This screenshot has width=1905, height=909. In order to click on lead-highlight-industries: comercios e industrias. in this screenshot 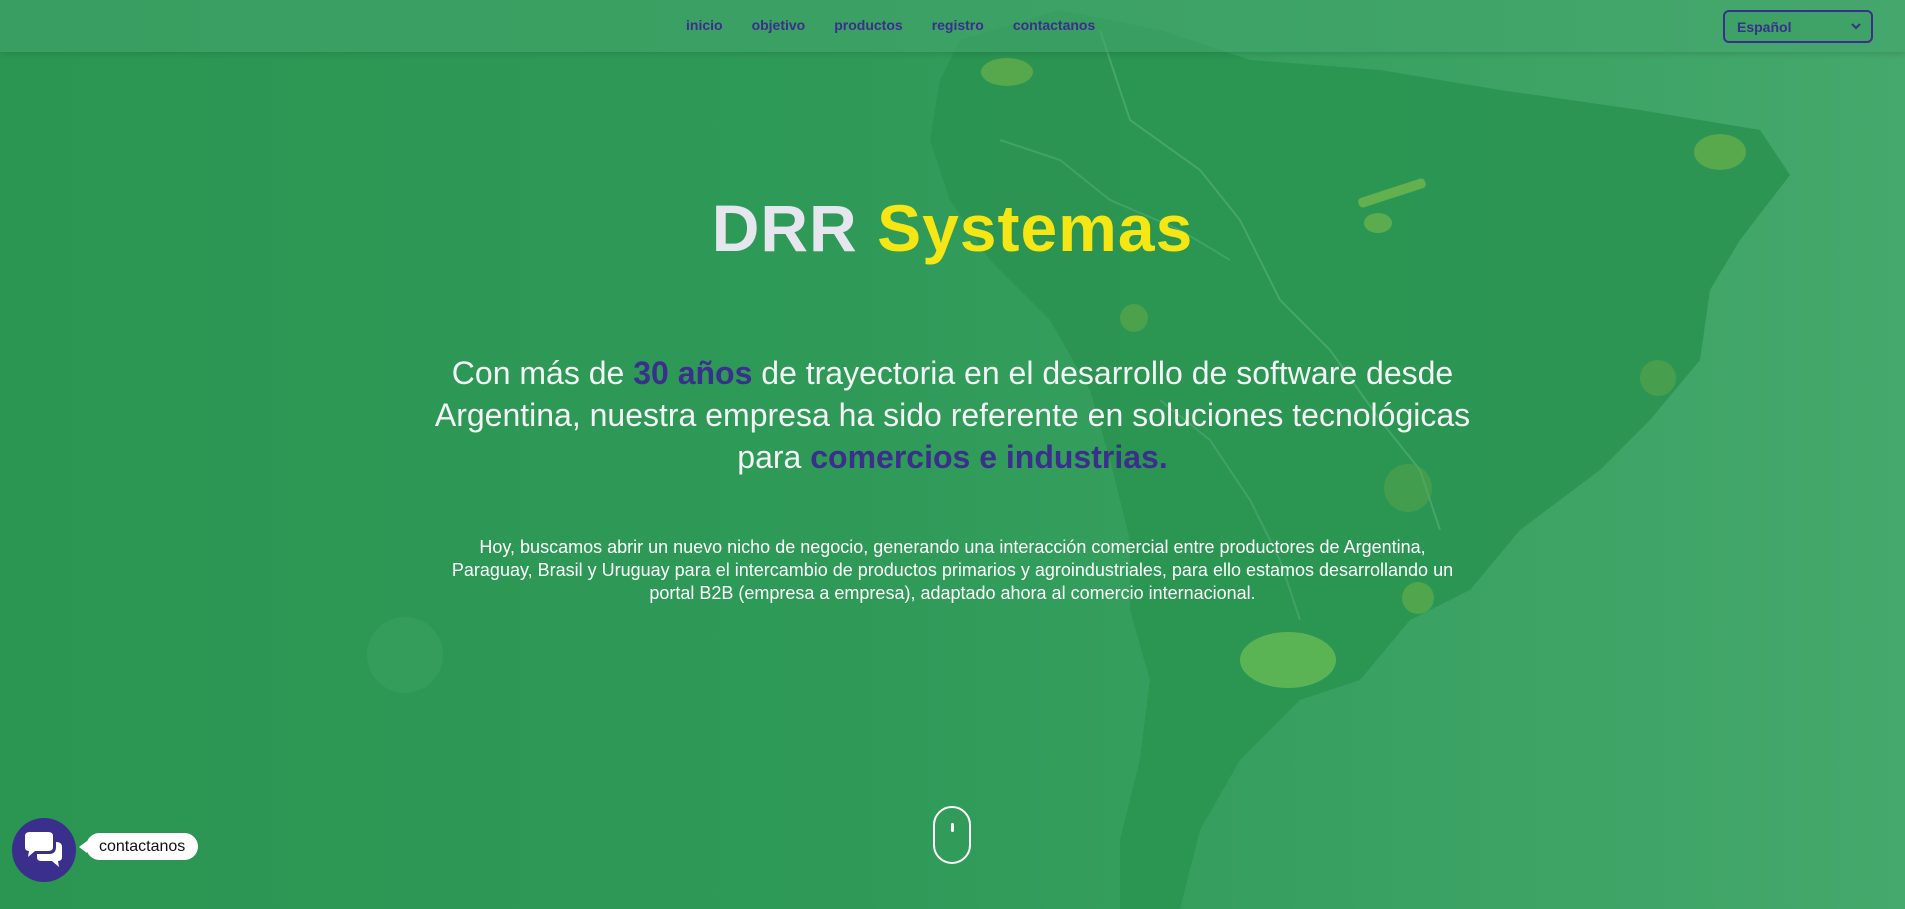, I will do `click(989, 457)`.